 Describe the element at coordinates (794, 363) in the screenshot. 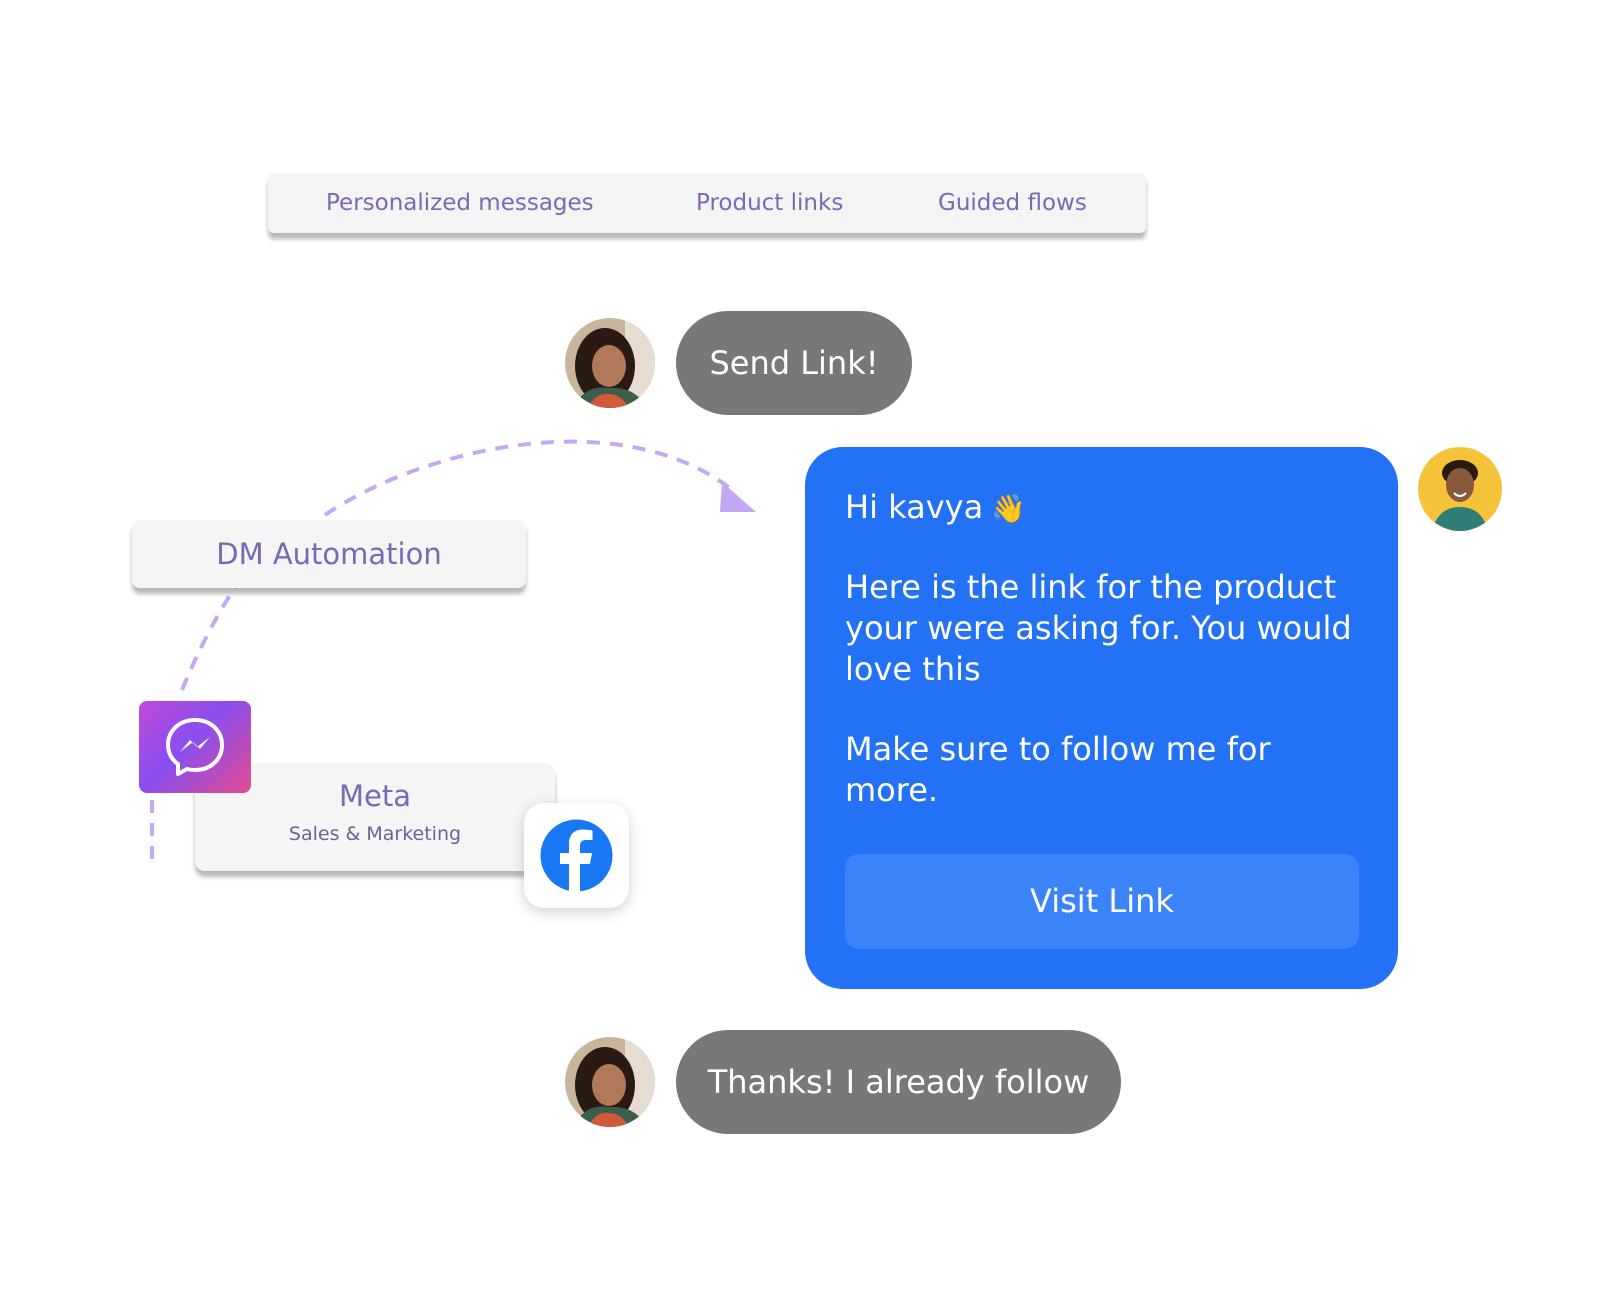

I see `customer-message-send-link: Send Link!` at that location.